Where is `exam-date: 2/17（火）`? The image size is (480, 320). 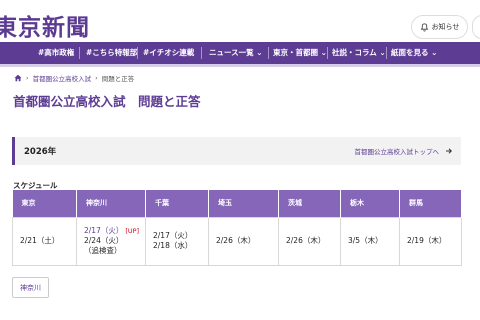
exam-date: 2/17（火） is located at coordinates (173, 235).